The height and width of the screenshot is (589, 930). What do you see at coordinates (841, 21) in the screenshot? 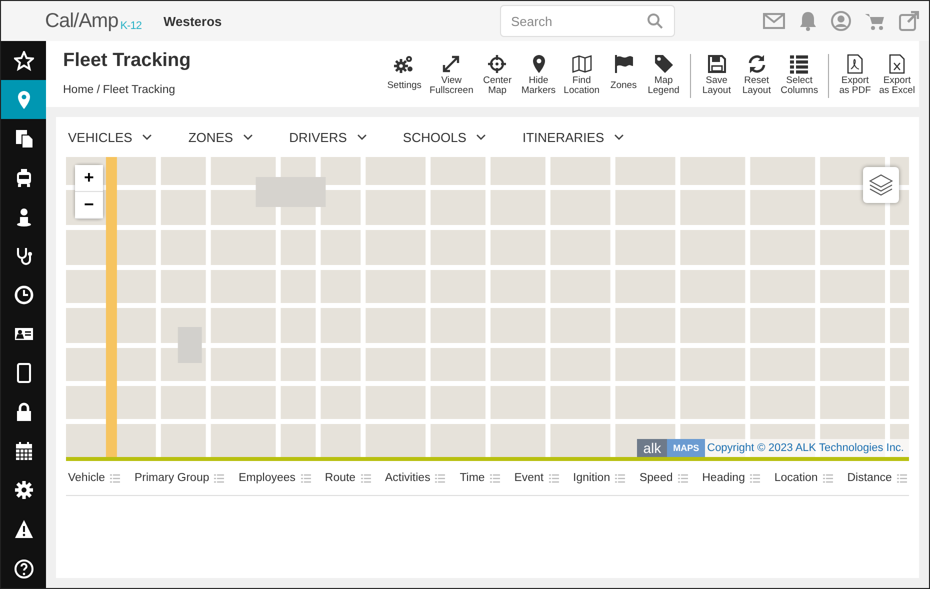
I see `user-icon` at bounding box center [841, 21].